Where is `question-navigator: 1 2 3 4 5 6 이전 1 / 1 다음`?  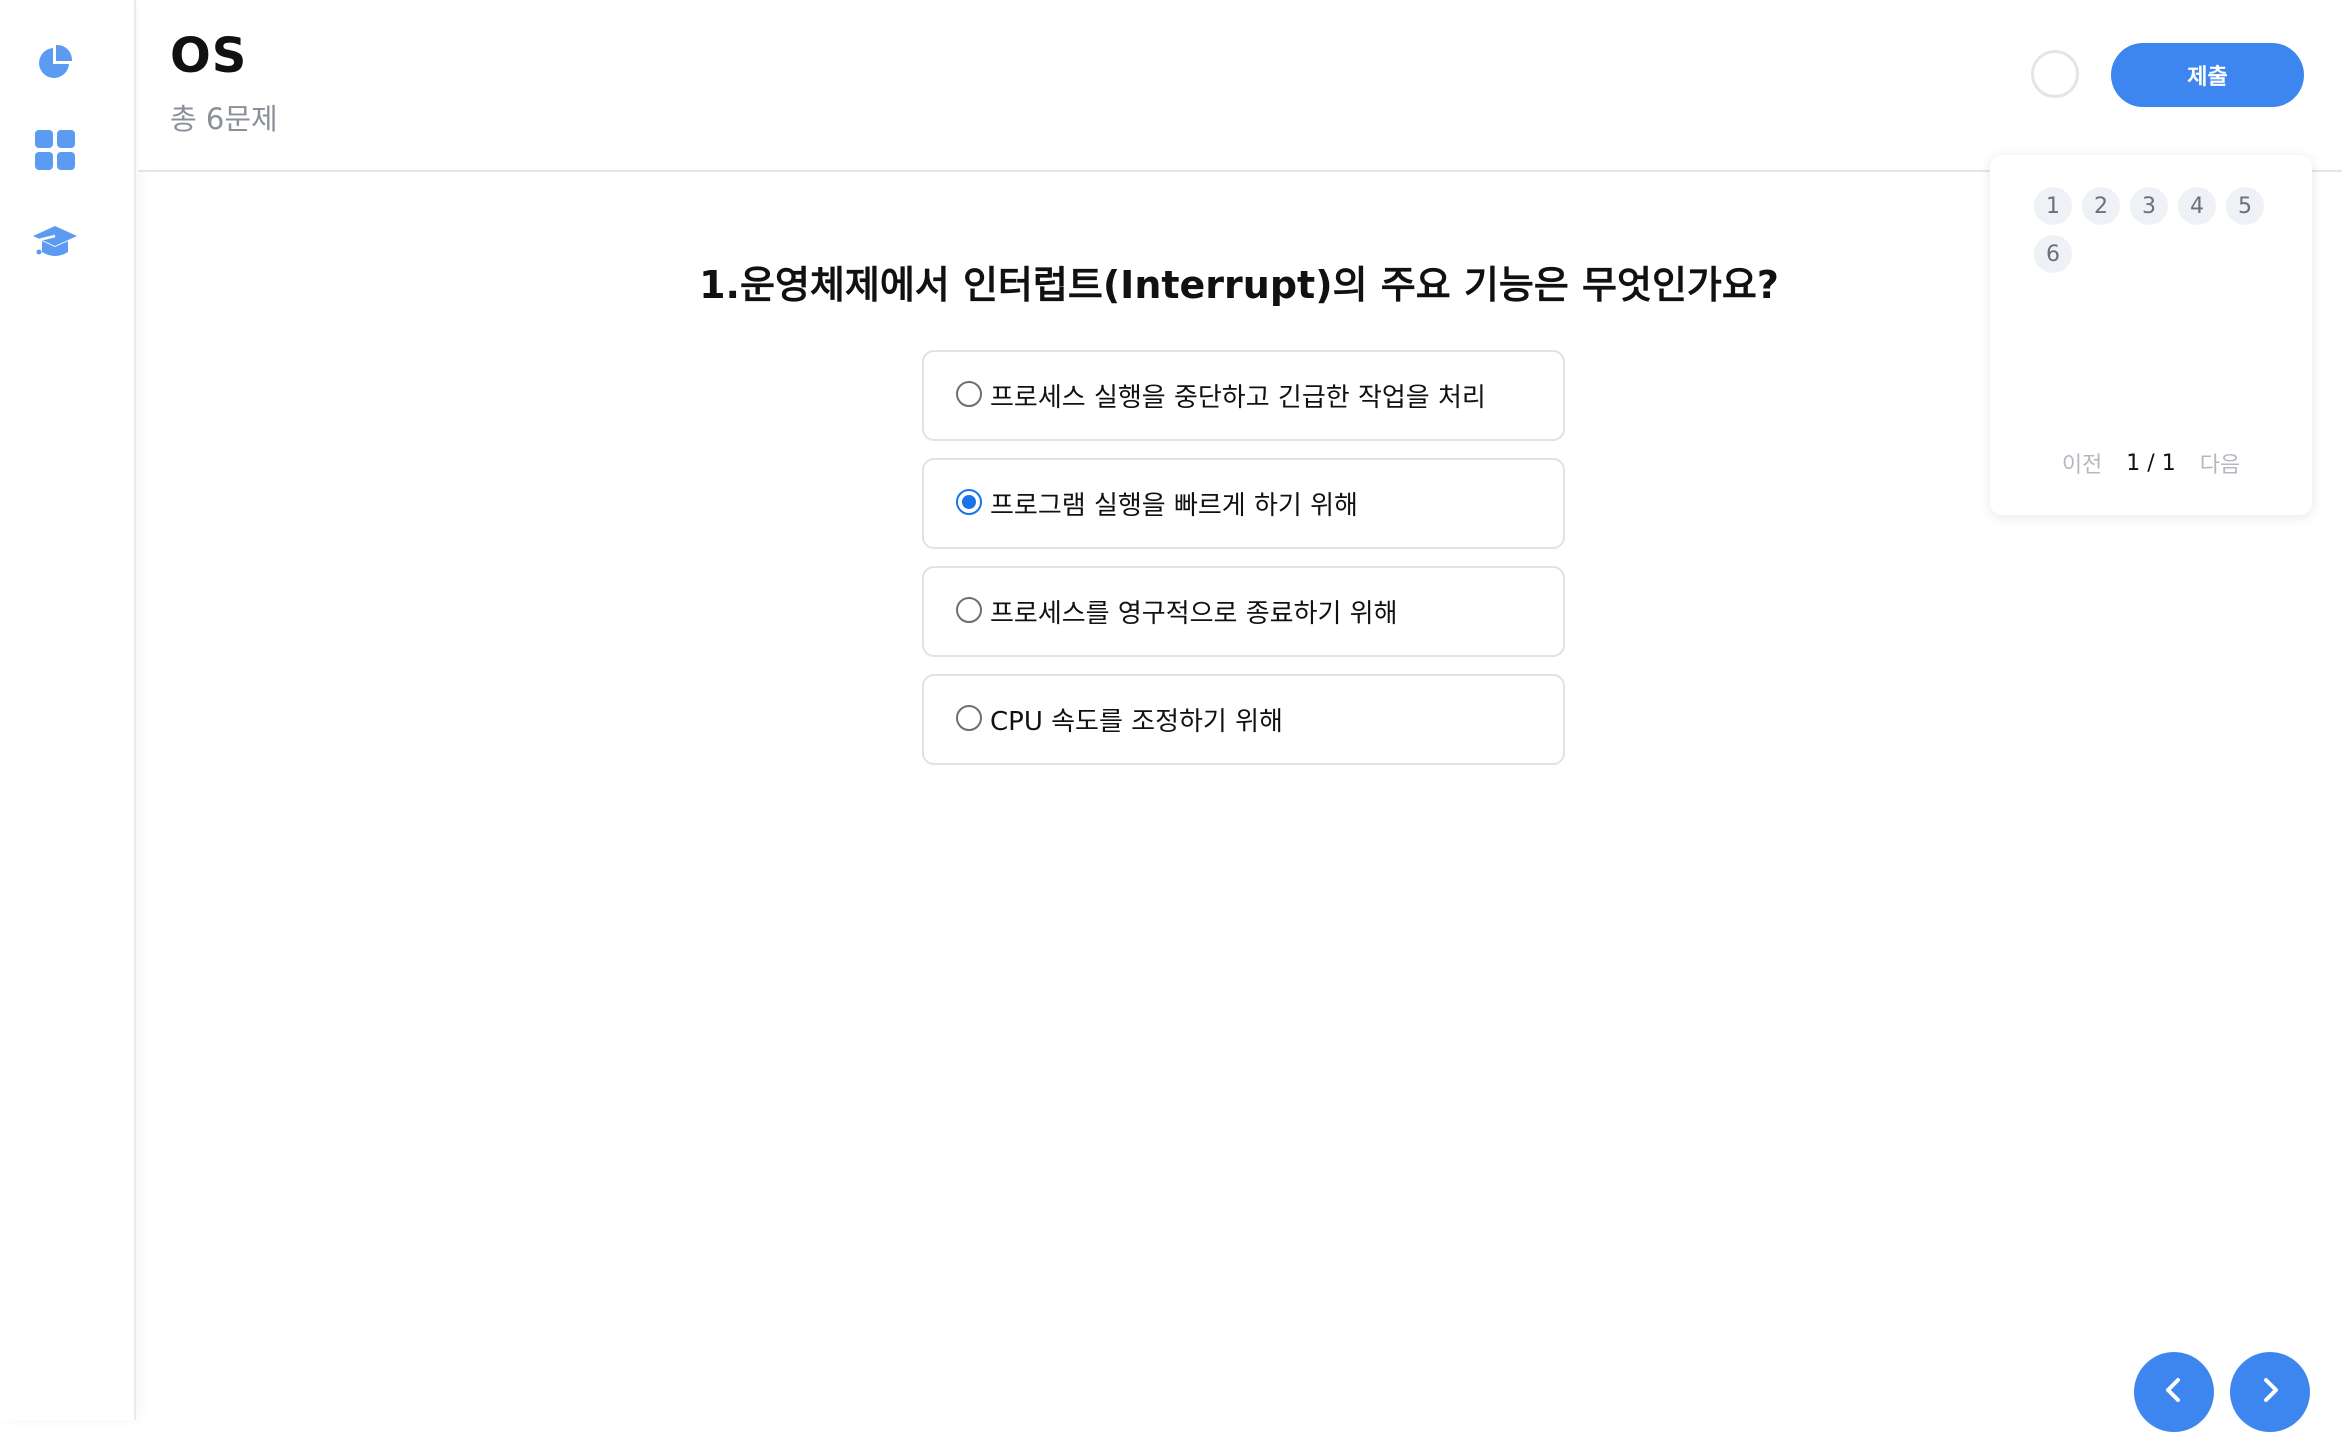 question-navigator: 1 2 3 4 5 6 이전 1 / 1 다음 is located at coordinates (2151, 335).